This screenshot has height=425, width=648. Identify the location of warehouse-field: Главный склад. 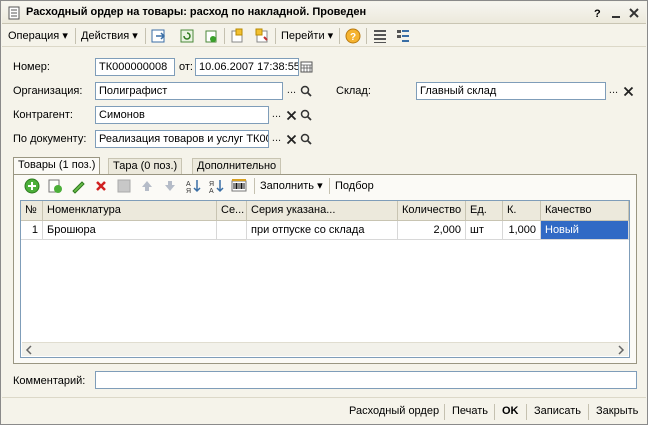
(511, 91).